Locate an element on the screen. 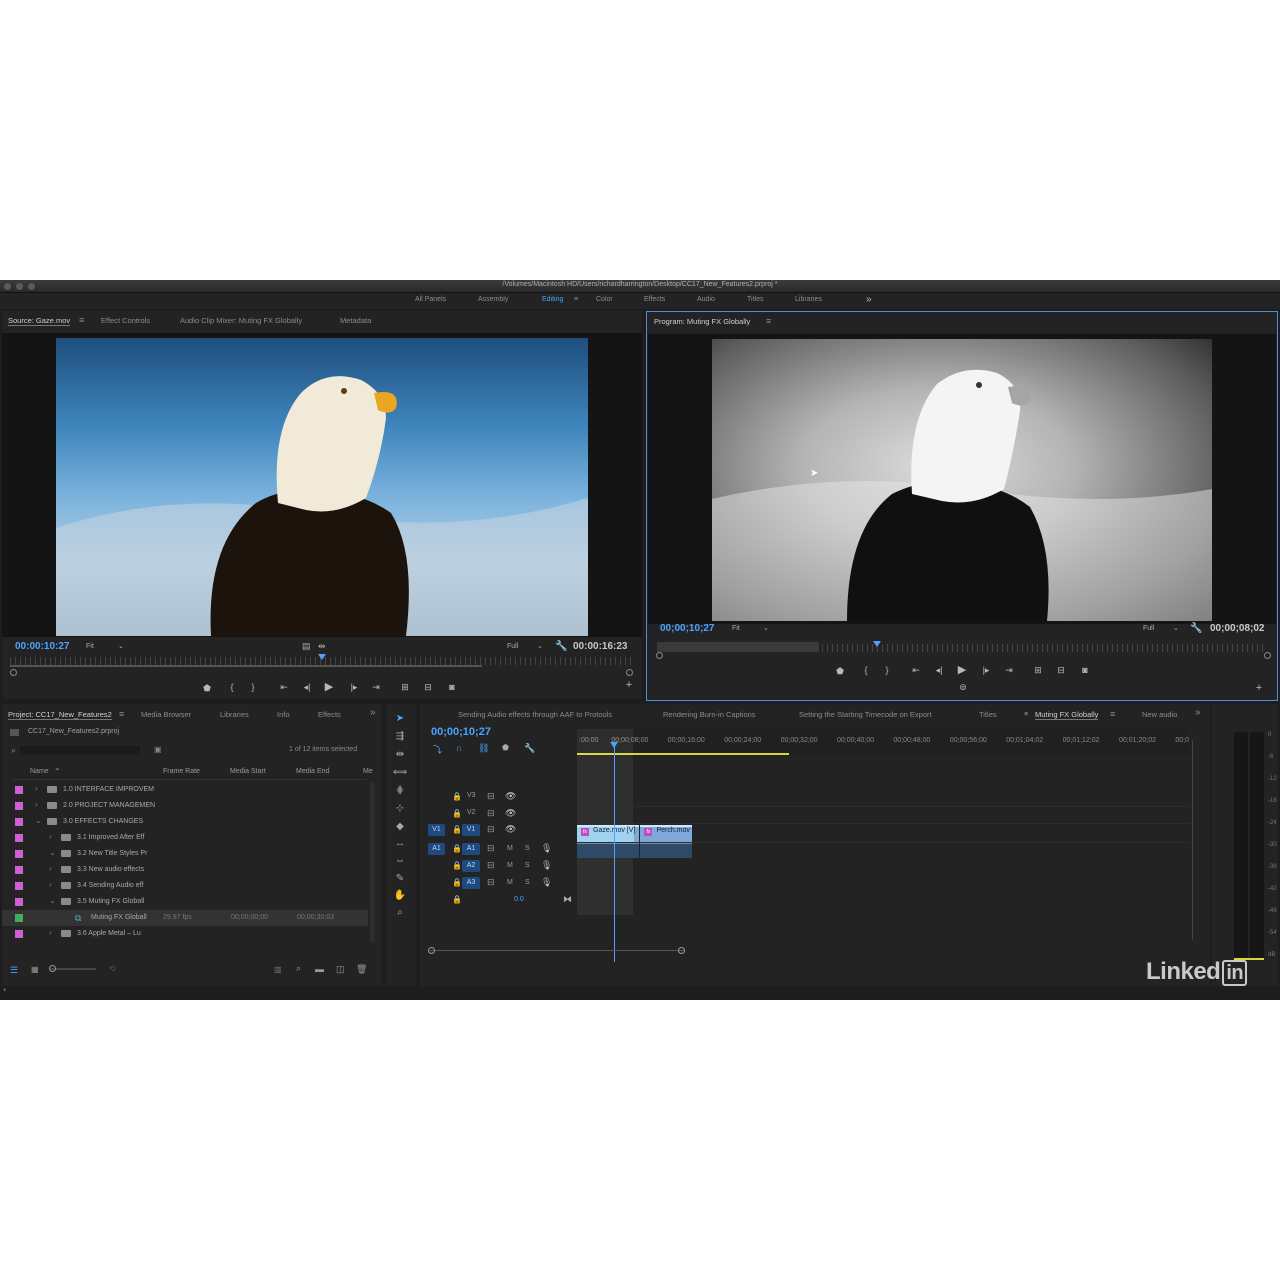 The width and height of the screenshot is (1280, 1280). v2-sync-lock-icon: ⊟ is located at coordinates (491, 813).